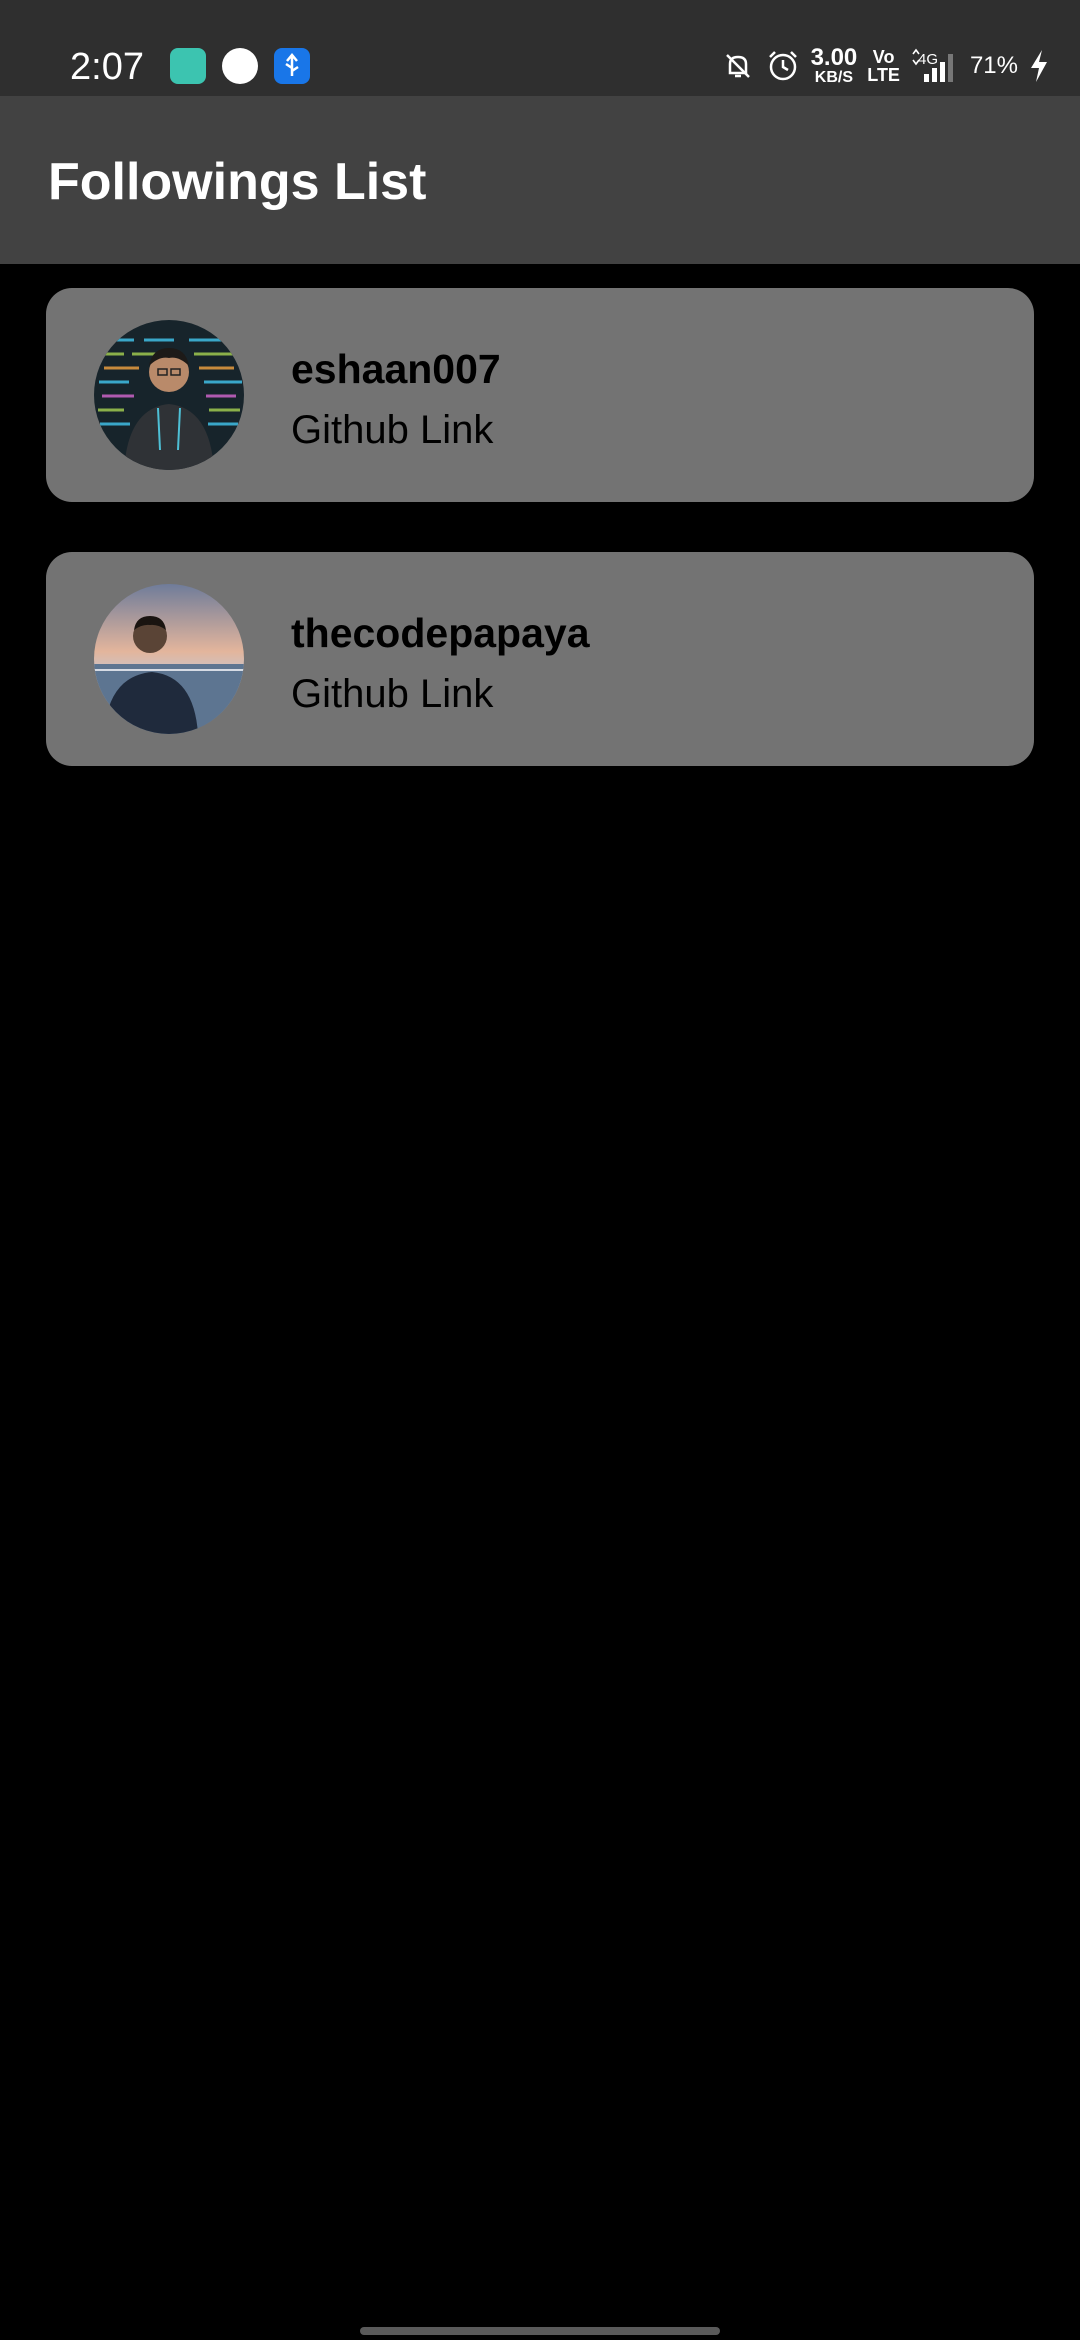 The image size is (1080, 2340). I want to click on card-username: eshaan007, so click(396, 369).